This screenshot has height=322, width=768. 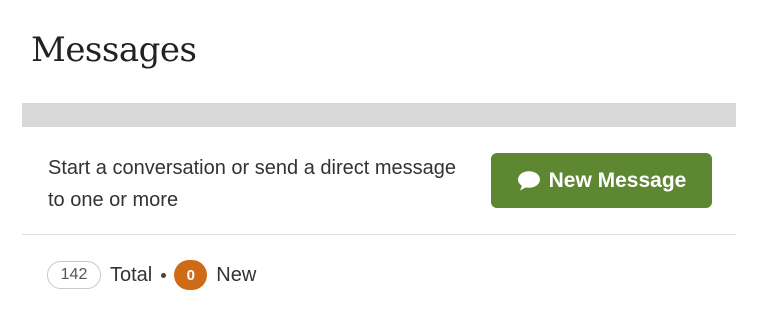 What do you see at coordinates (164, 275) in the screenshot?
I see `stats-separator-dot` at bounding box center [164, 275].